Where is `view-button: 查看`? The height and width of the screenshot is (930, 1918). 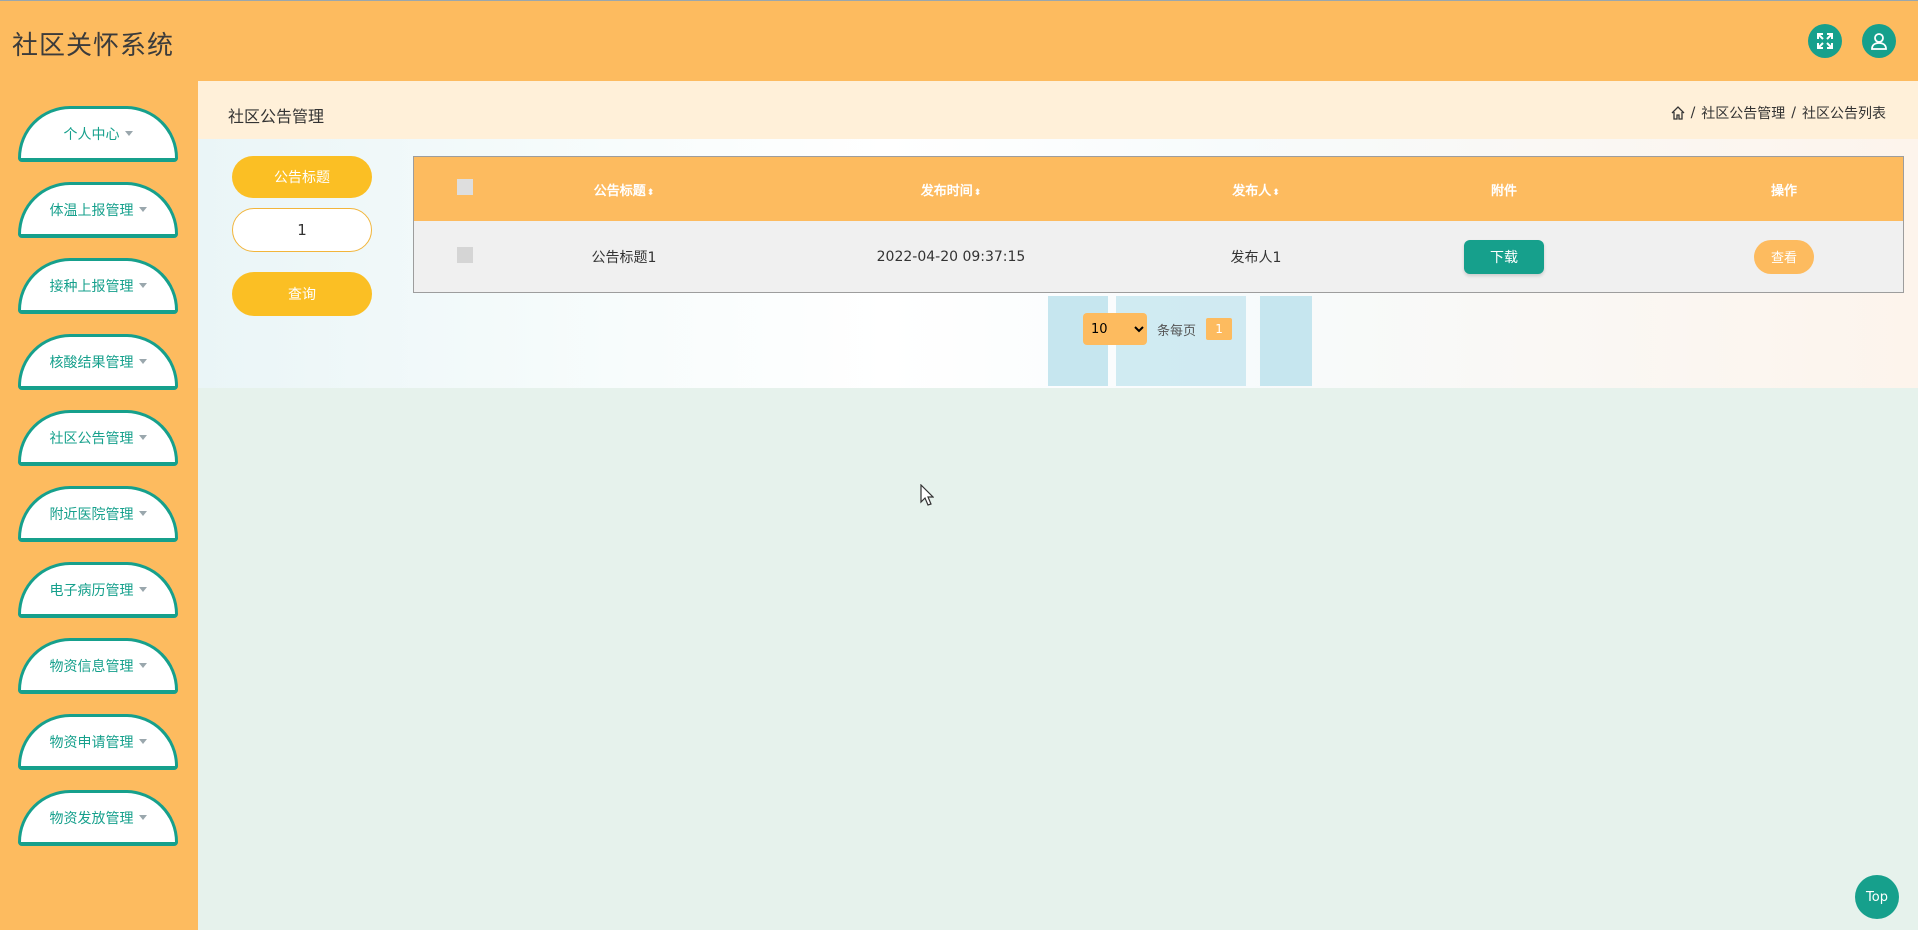
view-button: 查看 is located at coordinates (1784, 256).